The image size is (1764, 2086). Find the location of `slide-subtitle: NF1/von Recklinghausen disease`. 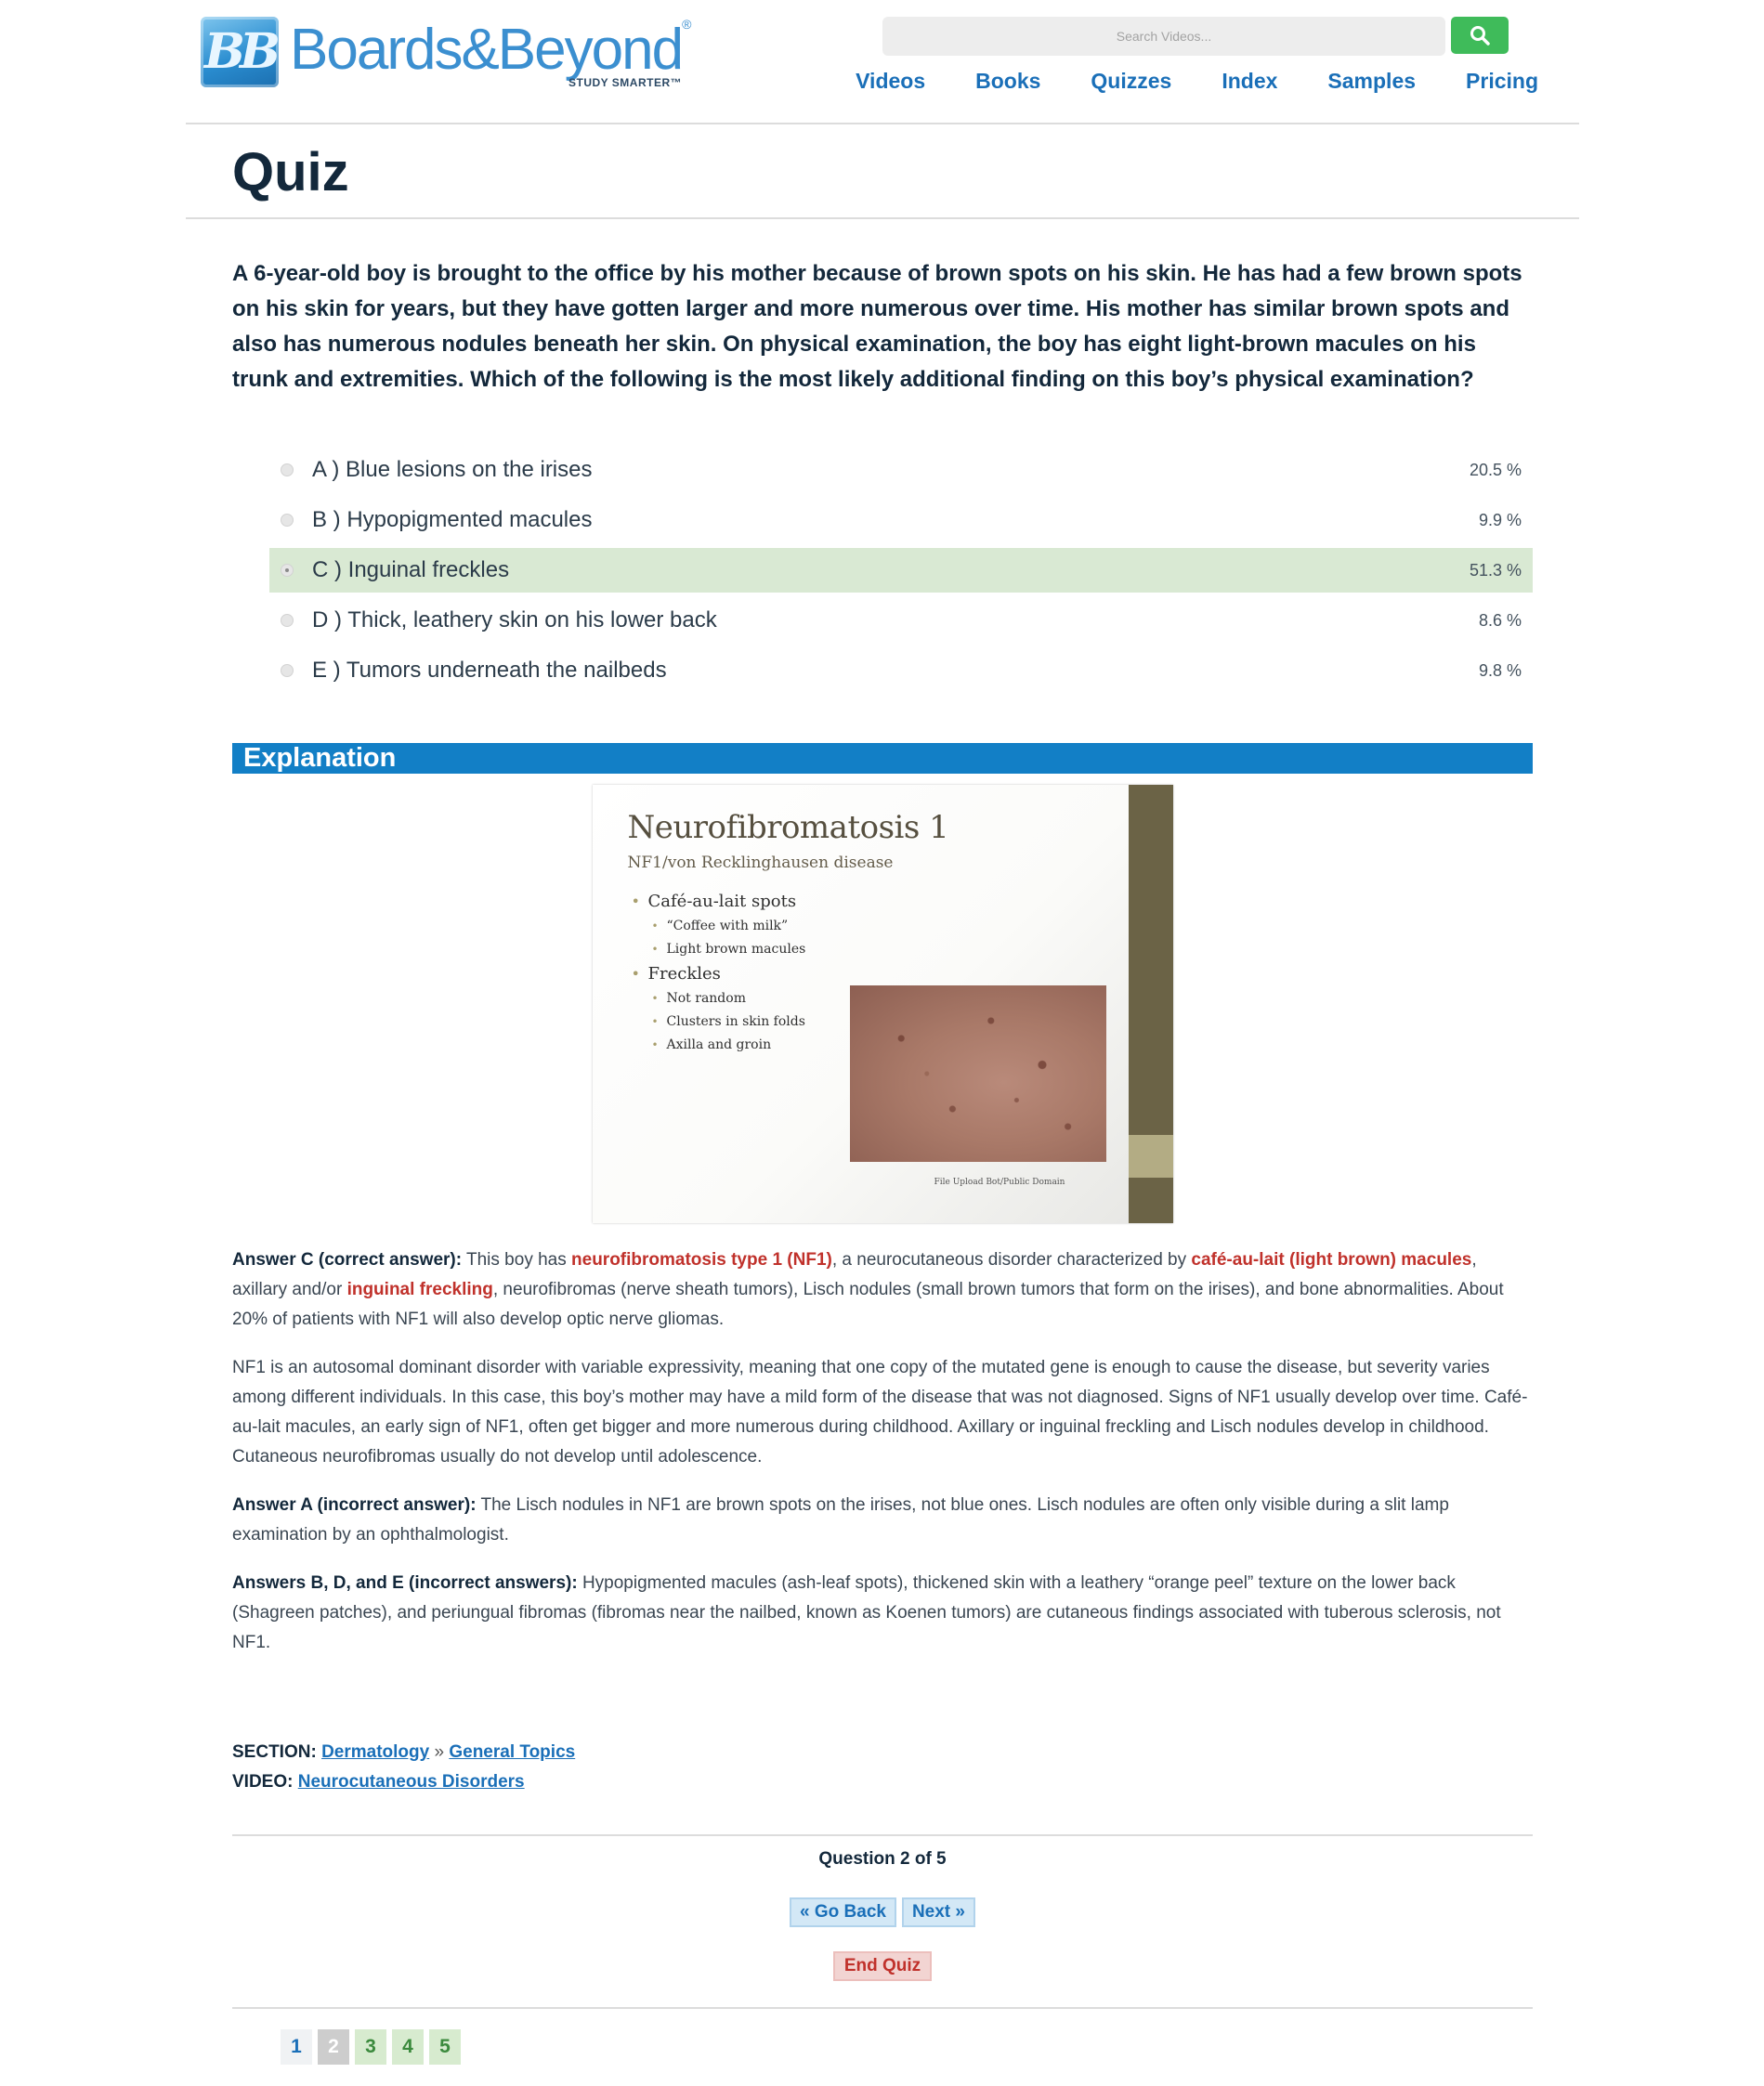

slide-subtitle: NF1/von Recklinghausen disease is located at coordinates (760, 863).